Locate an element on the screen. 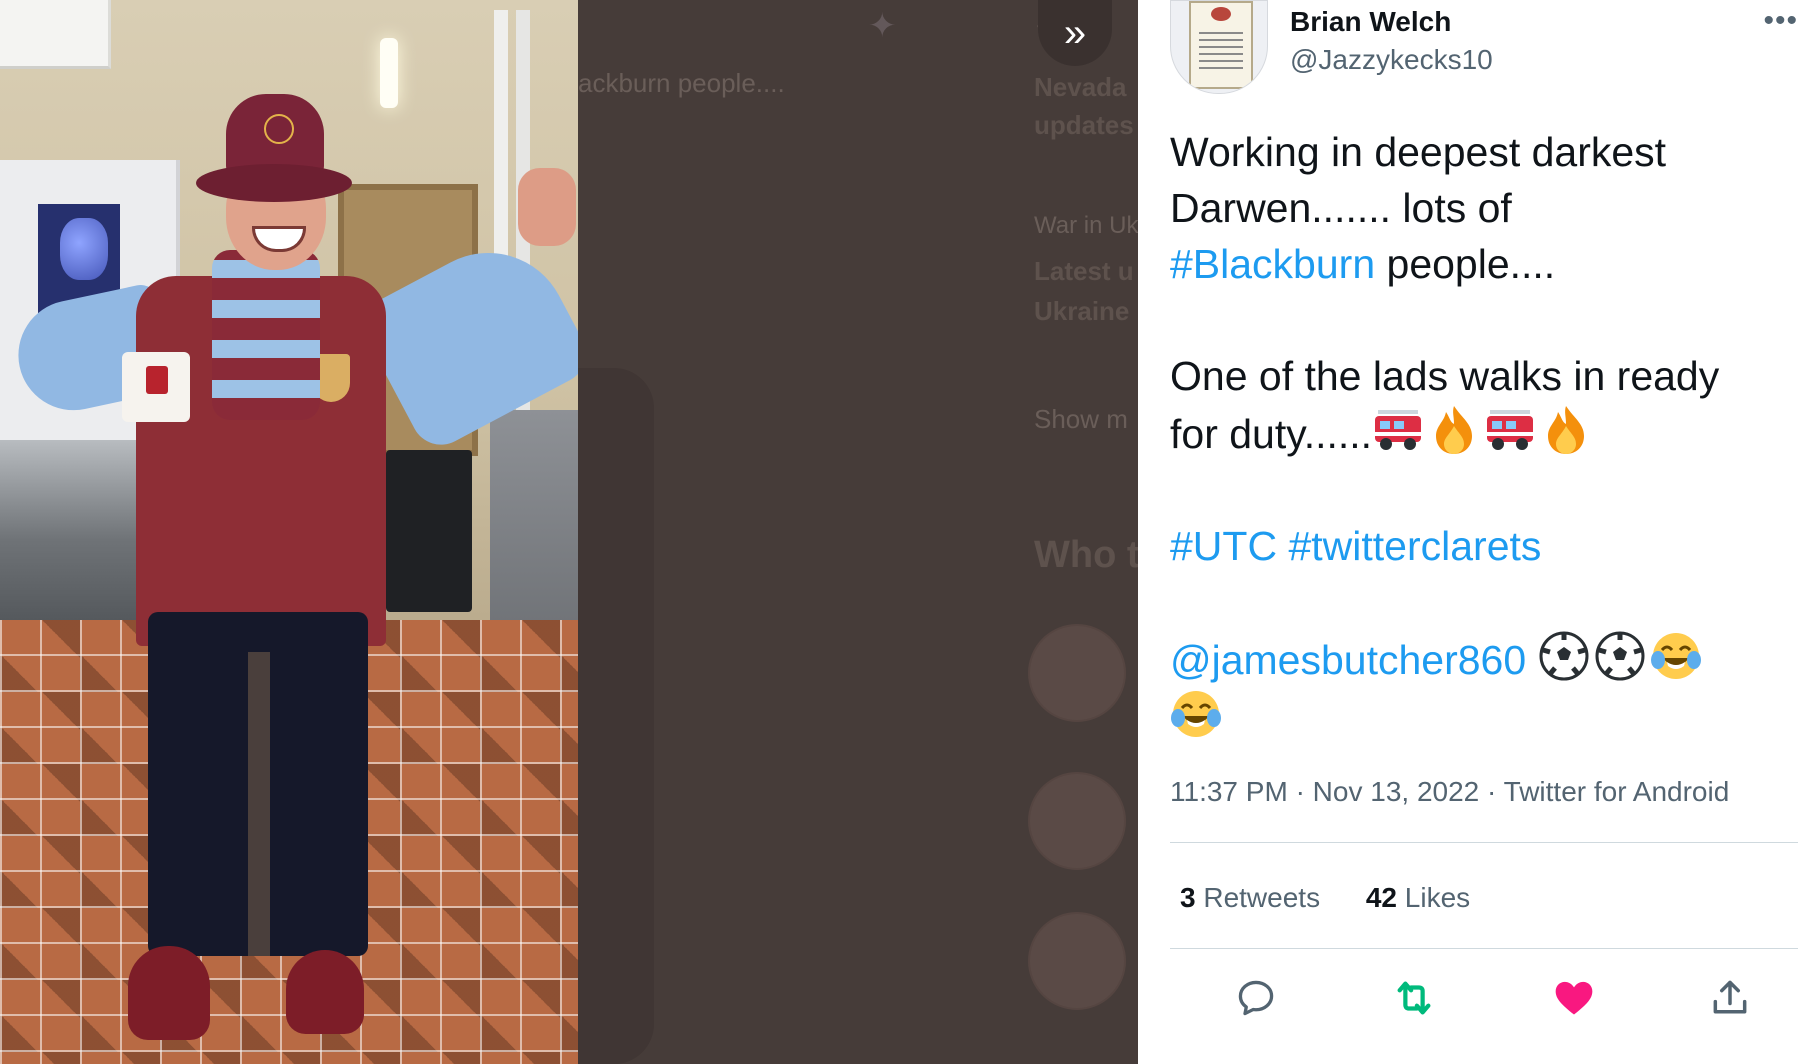 The height and width of the screenshot is (1064, 1798). retweet-button is located at coordinates (1414, 998).